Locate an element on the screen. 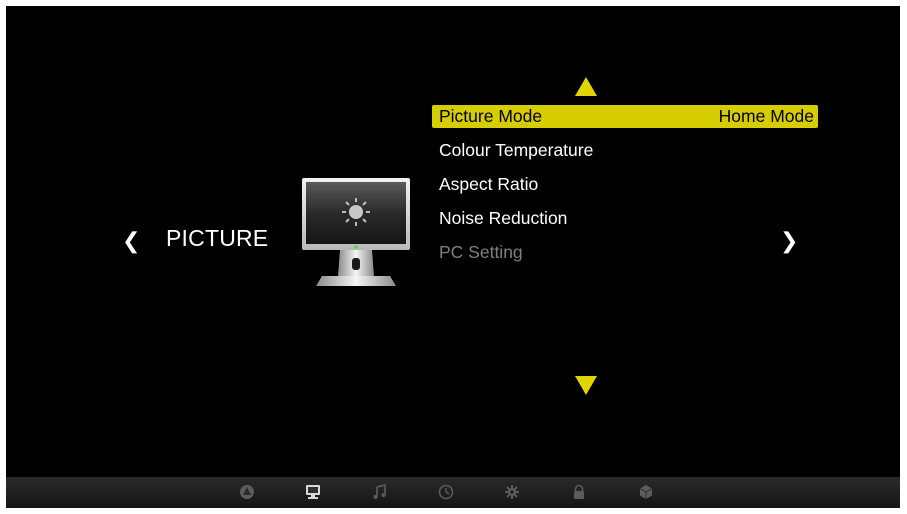 The image size is (907, 514). app-icon is located at coordinates (646, 492).